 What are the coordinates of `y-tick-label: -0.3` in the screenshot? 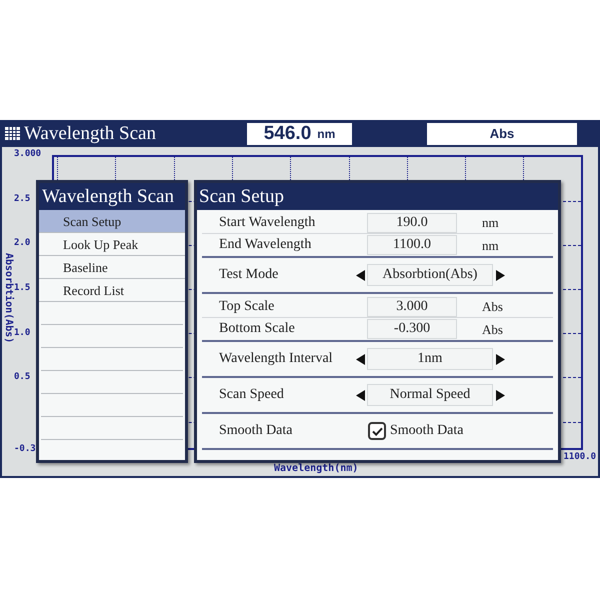 It's located at (25, 449).